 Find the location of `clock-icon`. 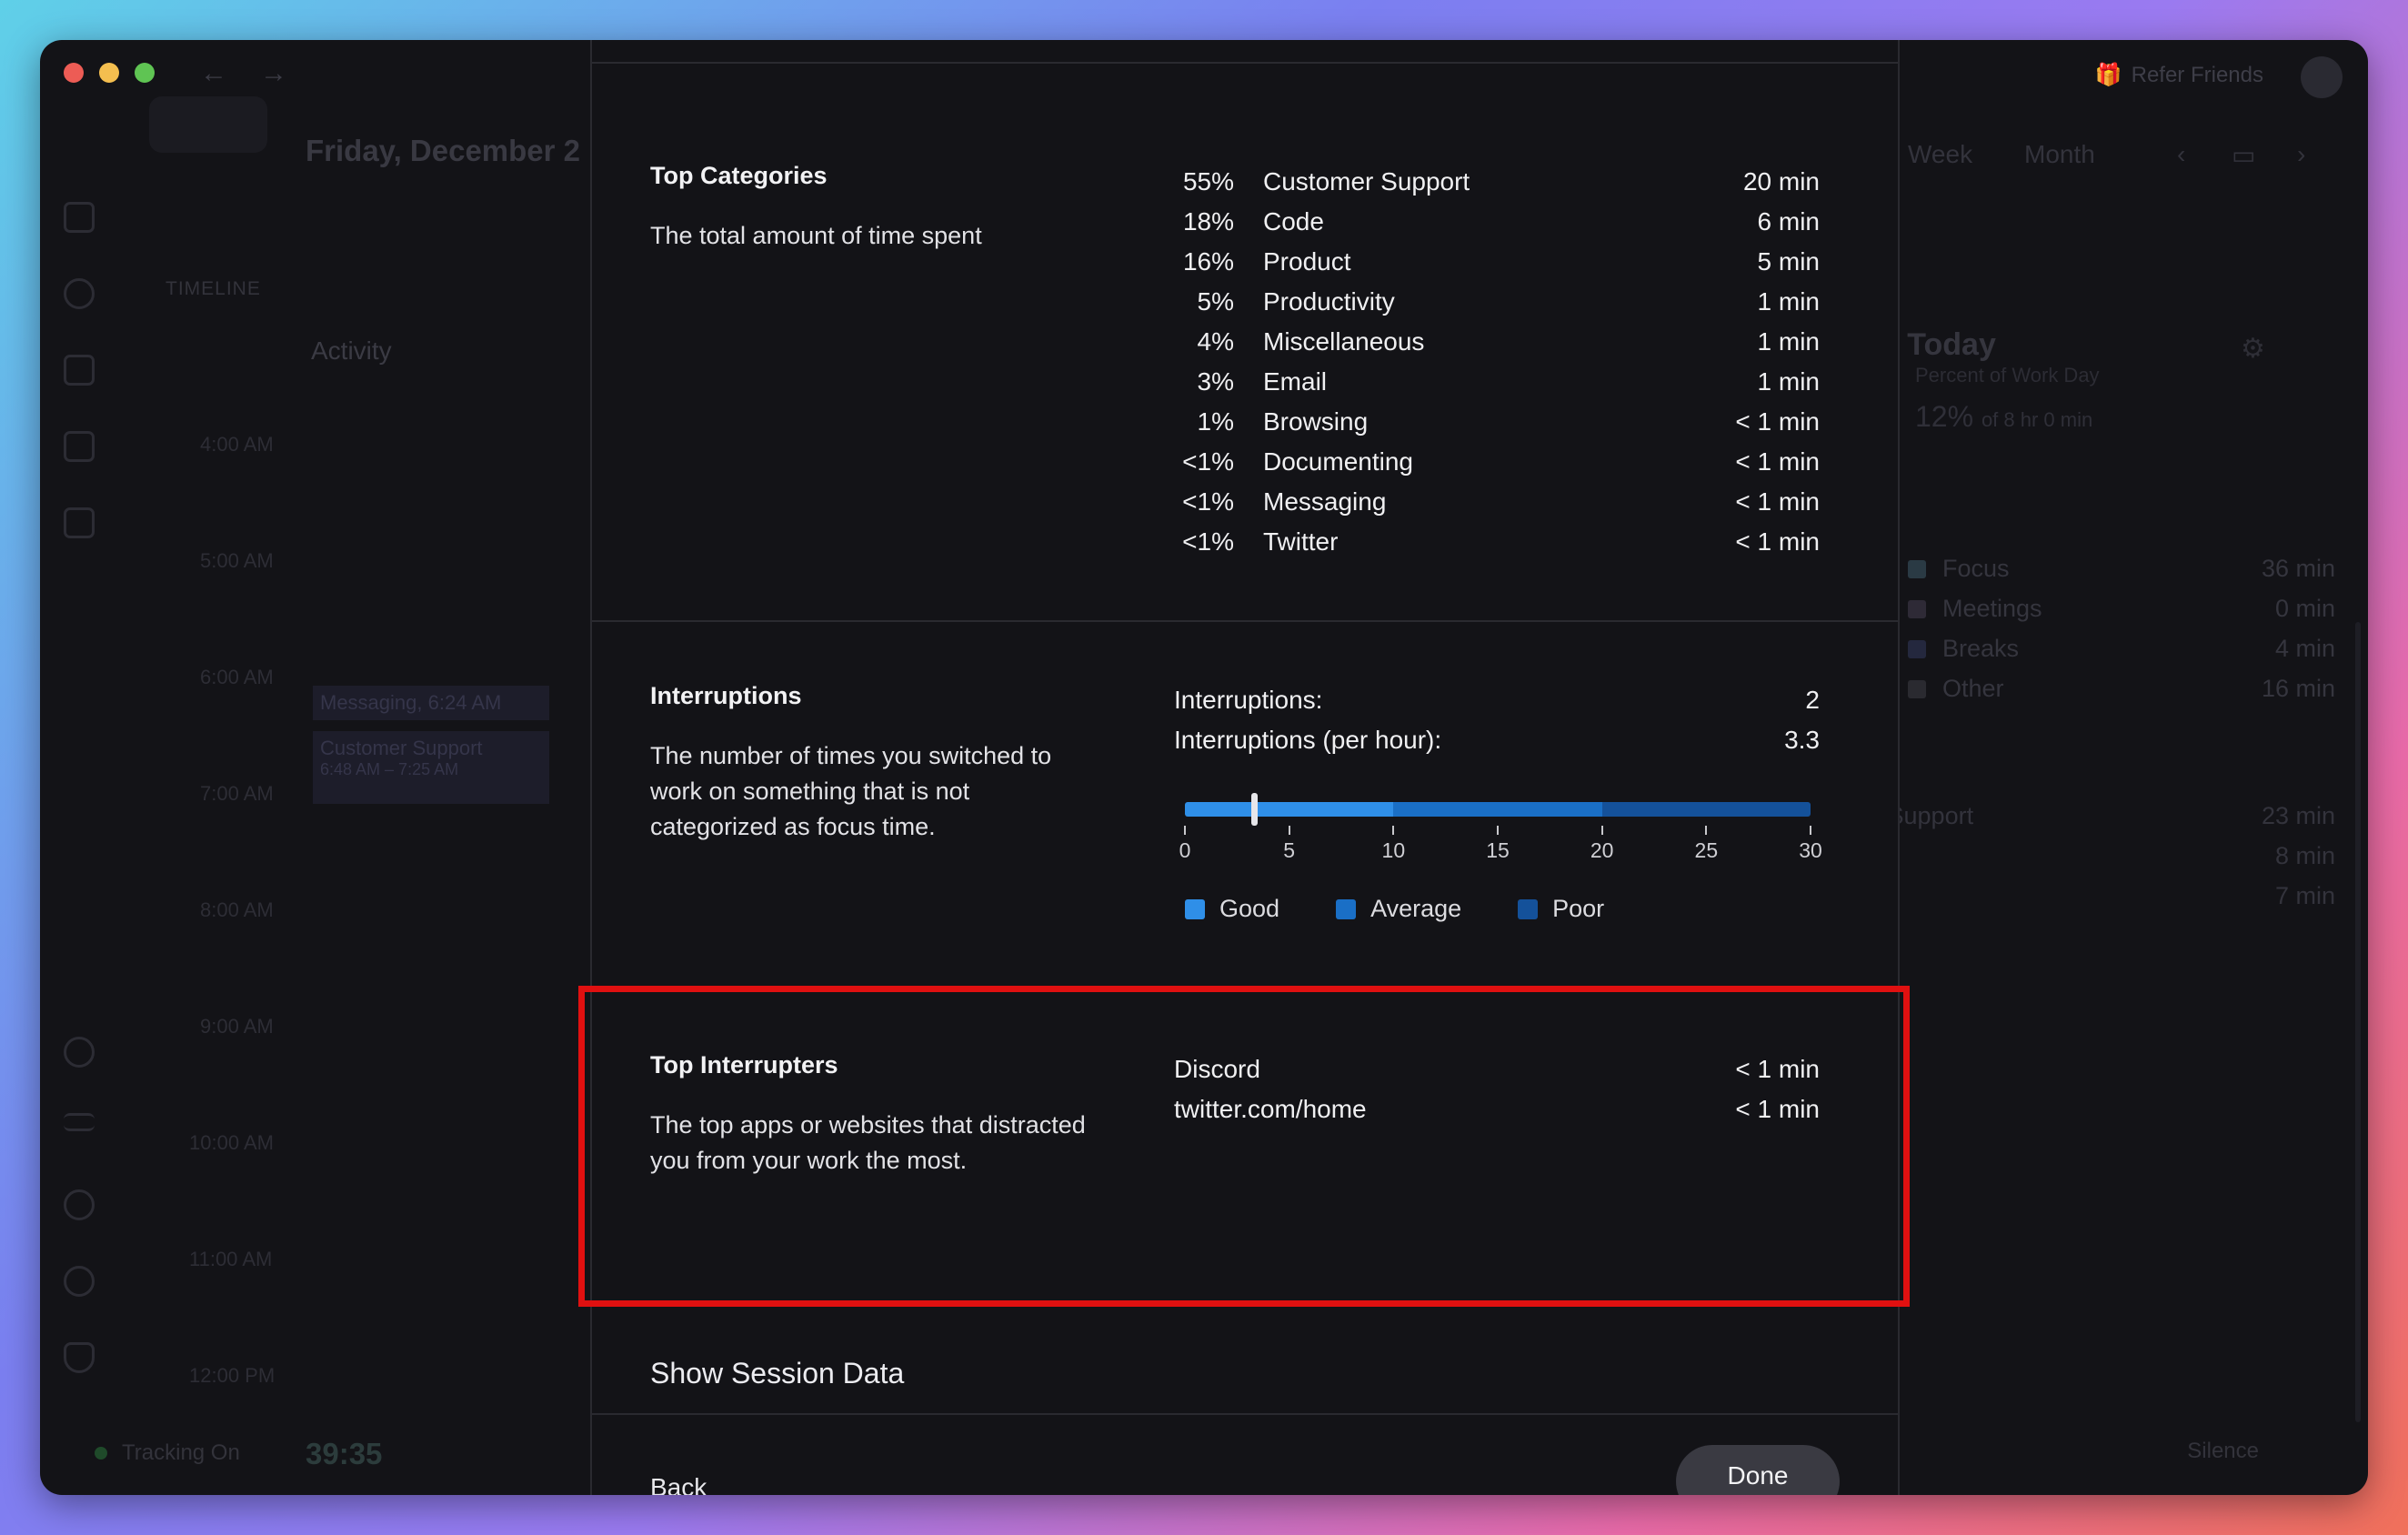

clock-icon is located at coordinates (79, 1052).